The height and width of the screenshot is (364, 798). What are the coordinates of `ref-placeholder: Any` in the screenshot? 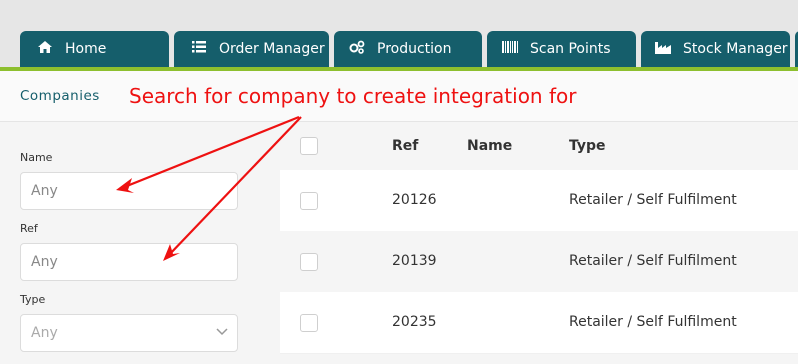 It's located at (44, 262).